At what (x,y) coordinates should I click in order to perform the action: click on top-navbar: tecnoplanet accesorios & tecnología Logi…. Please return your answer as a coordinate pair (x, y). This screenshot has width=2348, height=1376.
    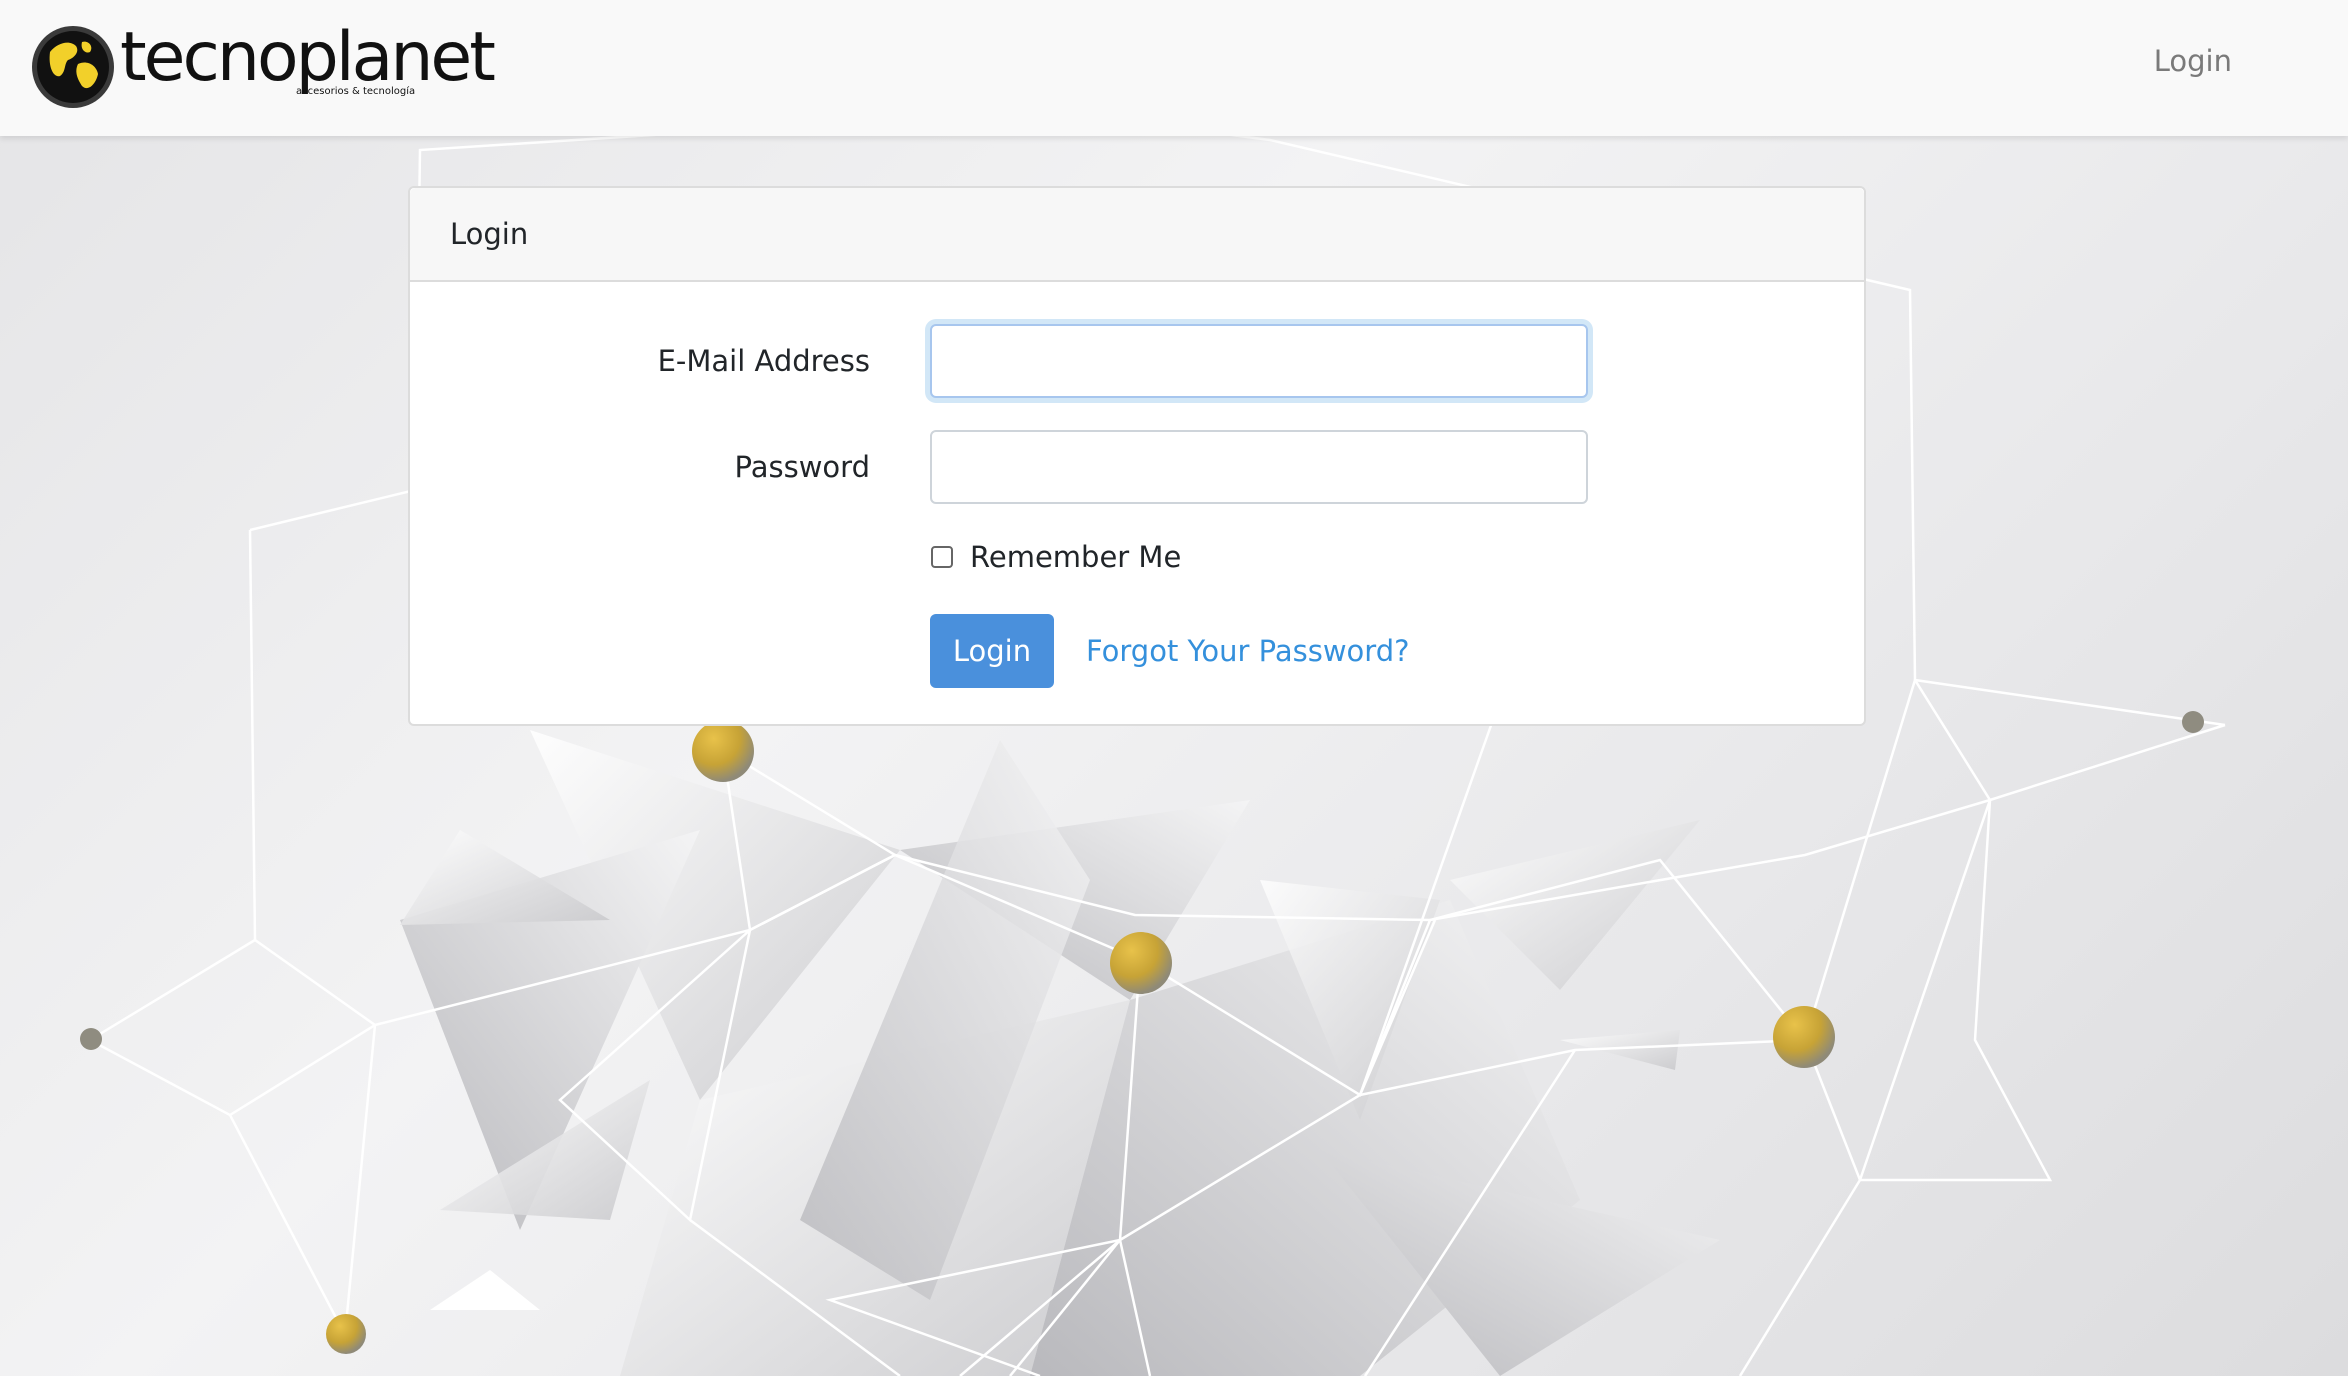
    Looking at the image, I should click on (1174, 68).